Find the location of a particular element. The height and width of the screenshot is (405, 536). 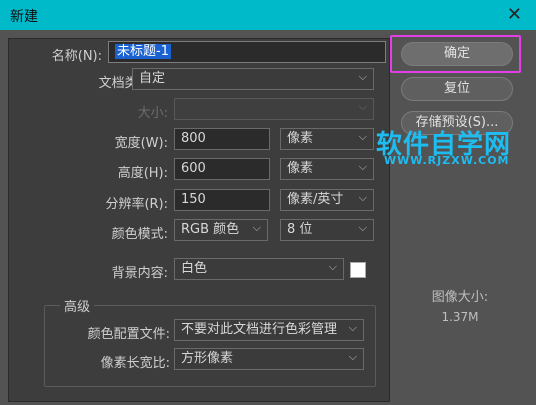

resolution-value: 150 is located at coordinates (193, 199).